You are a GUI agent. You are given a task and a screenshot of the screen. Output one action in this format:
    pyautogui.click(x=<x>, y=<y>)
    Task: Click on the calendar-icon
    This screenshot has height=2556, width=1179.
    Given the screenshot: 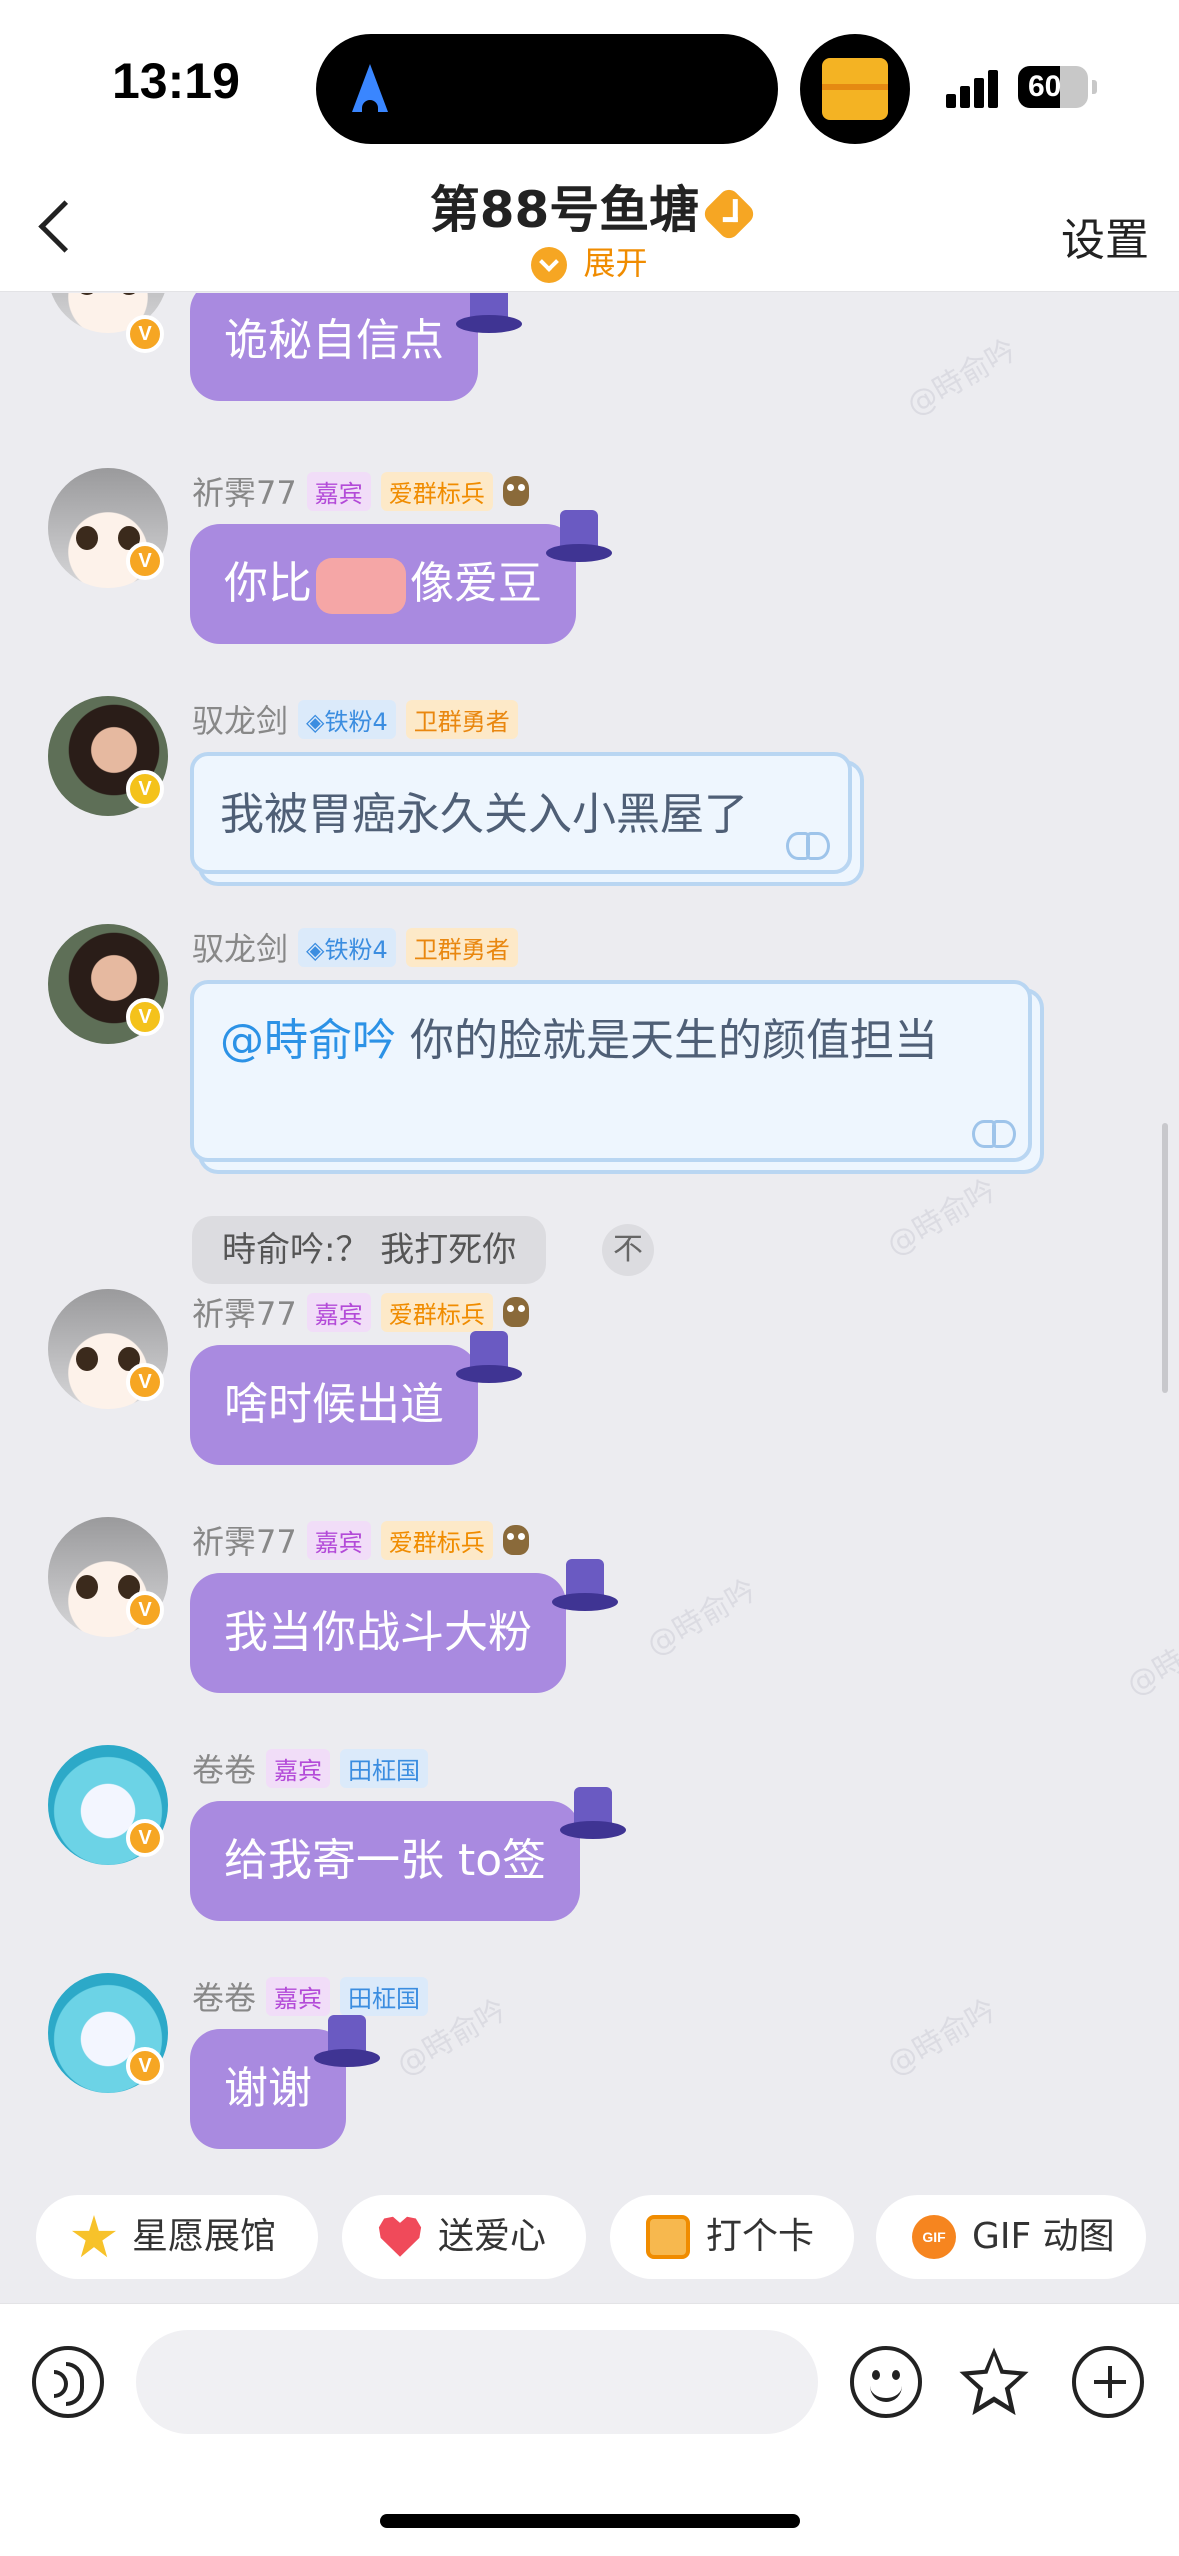 What is the action you would take?
    pyautogui.click(x=668, y=2237)
    